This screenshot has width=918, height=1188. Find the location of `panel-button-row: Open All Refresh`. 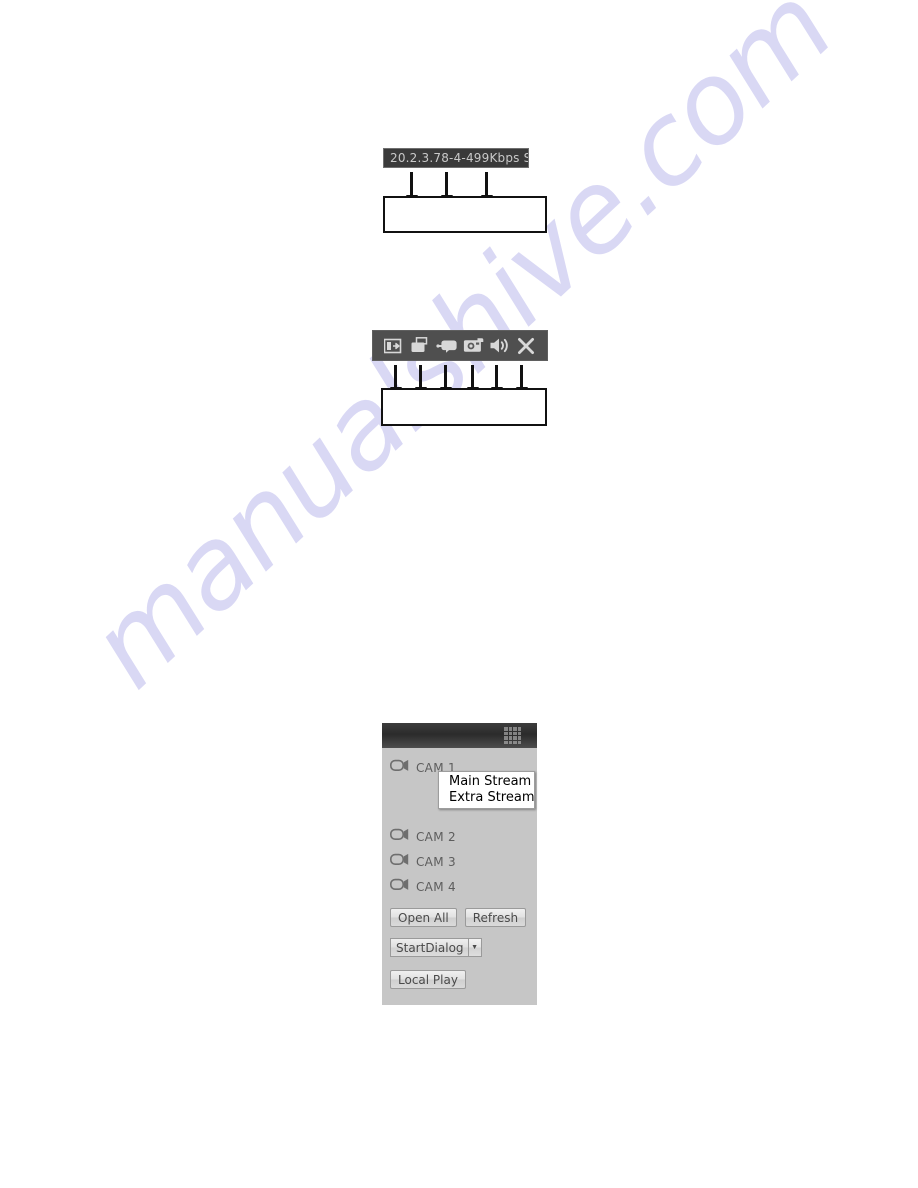

panel-button-row: Open All Refresh is located at coordinates (459, 917).